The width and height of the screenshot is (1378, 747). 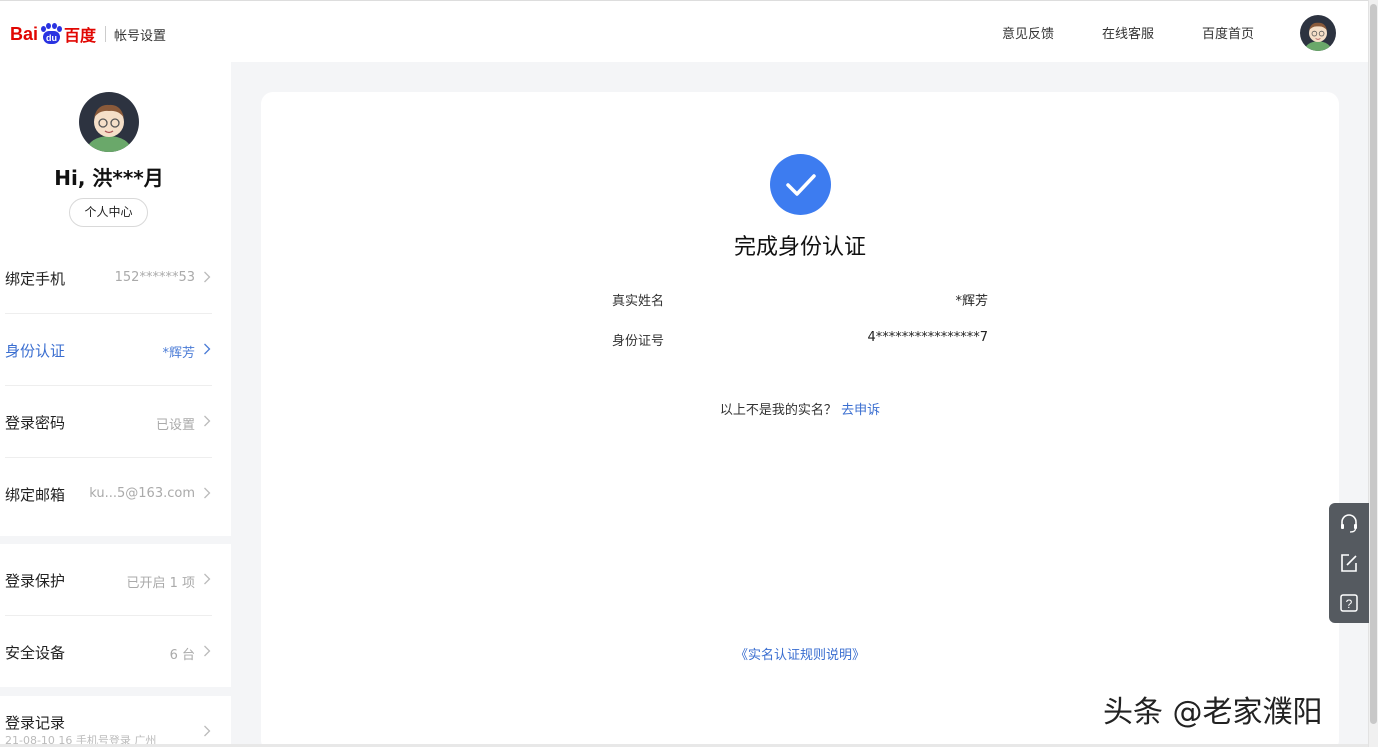 I want to click on id-number-value: 4****************7, so click(x=927, y=337).